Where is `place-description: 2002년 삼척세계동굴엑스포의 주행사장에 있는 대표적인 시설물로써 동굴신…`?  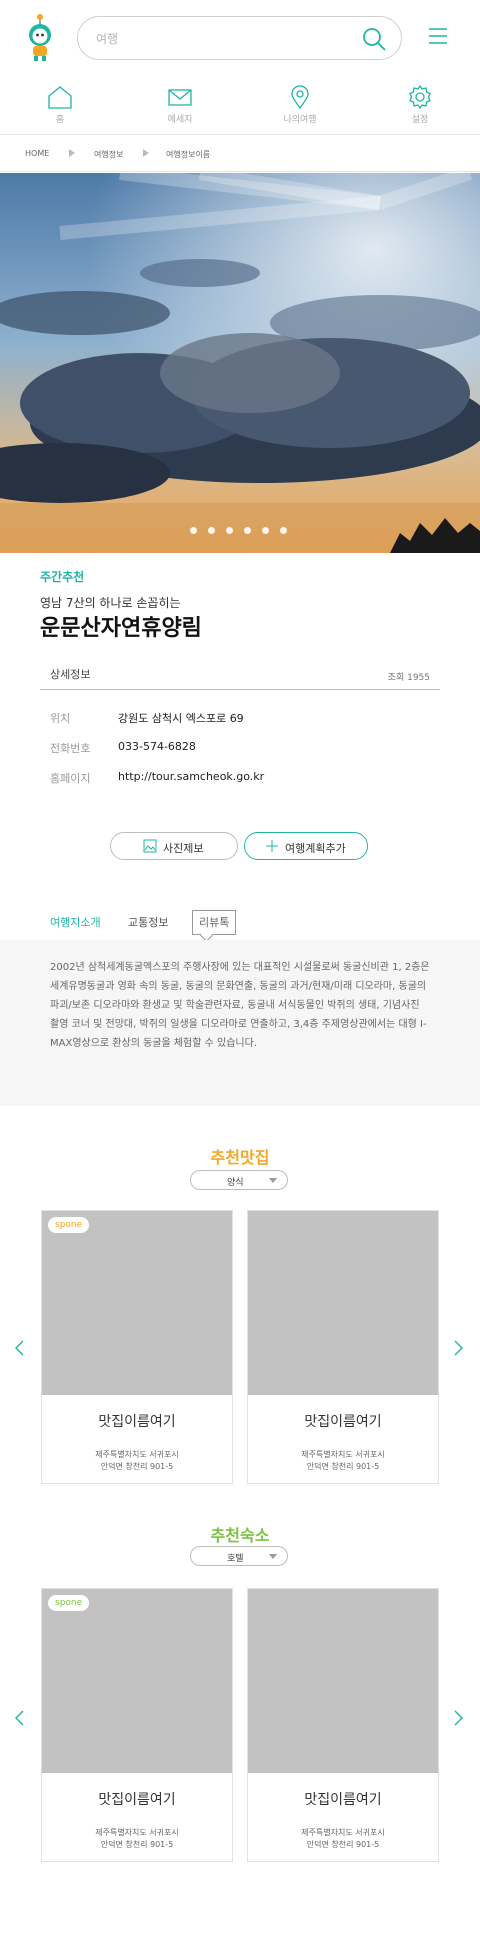 place-description: 2002년 삼척세계동굴엑스포의 주행사장에 있는 대표적인 시설물로써 동굴신… is located at coordinates (240, 1005).